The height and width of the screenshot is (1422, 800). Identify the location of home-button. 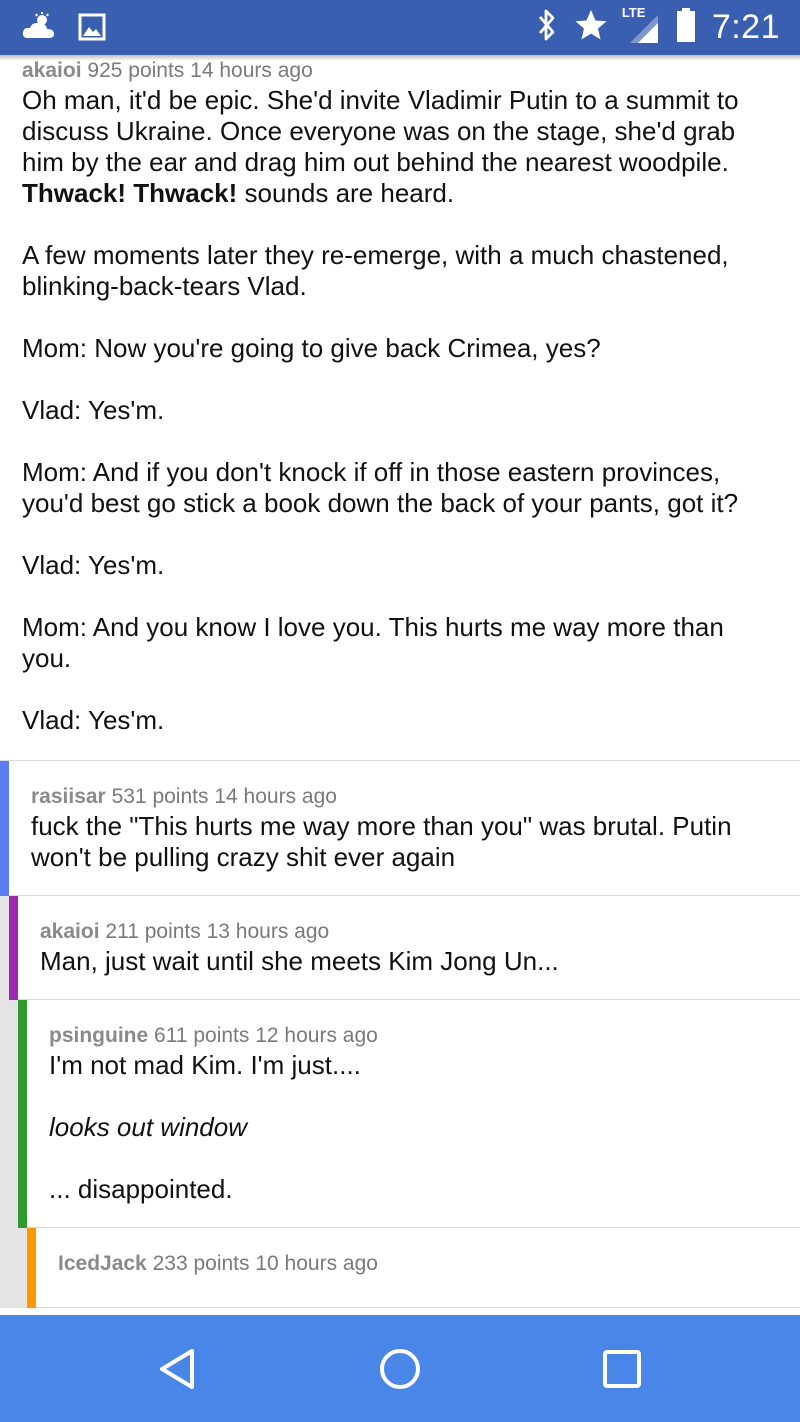
(400, 1369).